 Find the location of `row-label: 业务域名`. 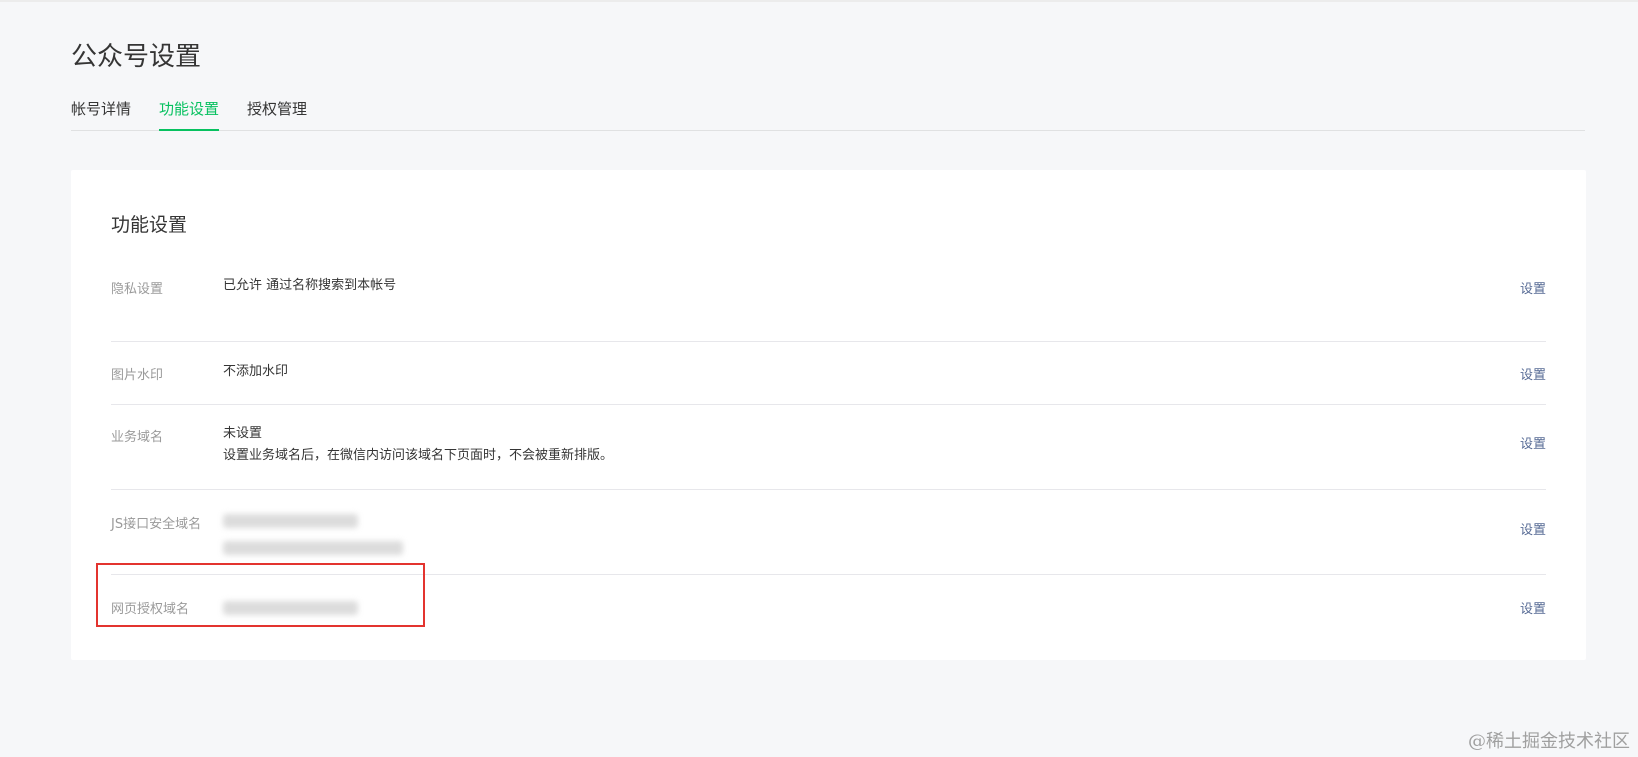

row-label: 业务域名 is located at coordinates (137, 437).